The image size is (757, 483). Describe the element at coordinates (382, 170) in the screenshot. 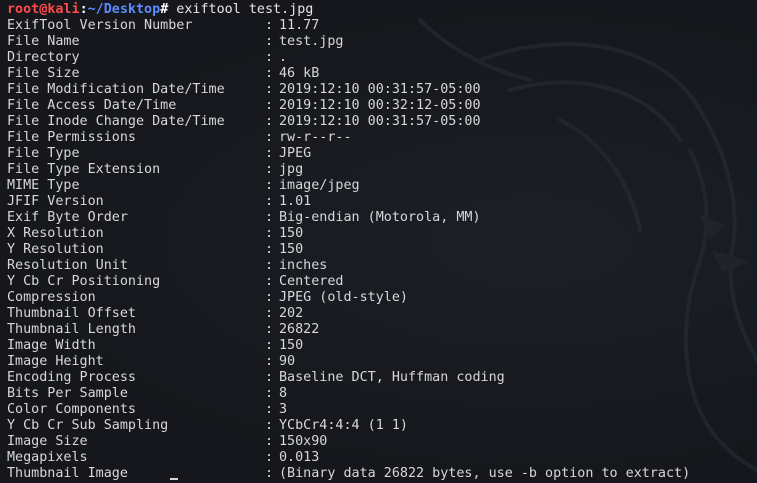

I see `exif-row: File Type Extension: jpg` at that location.